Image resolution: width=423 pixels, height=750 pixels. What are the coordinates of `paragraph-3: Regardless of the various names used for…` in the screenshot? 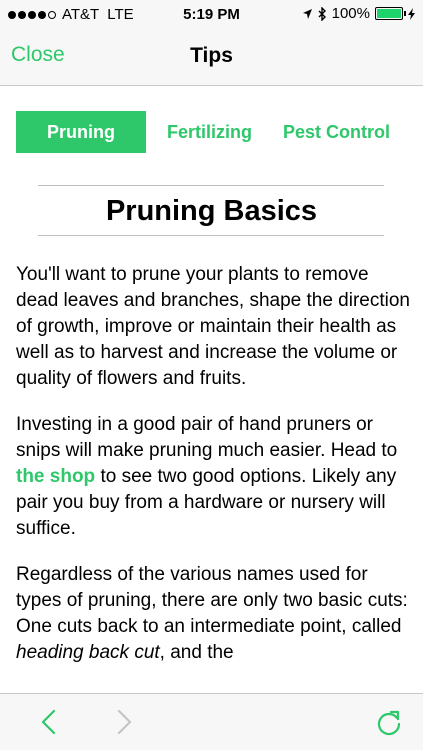 It's located at (213, 614).